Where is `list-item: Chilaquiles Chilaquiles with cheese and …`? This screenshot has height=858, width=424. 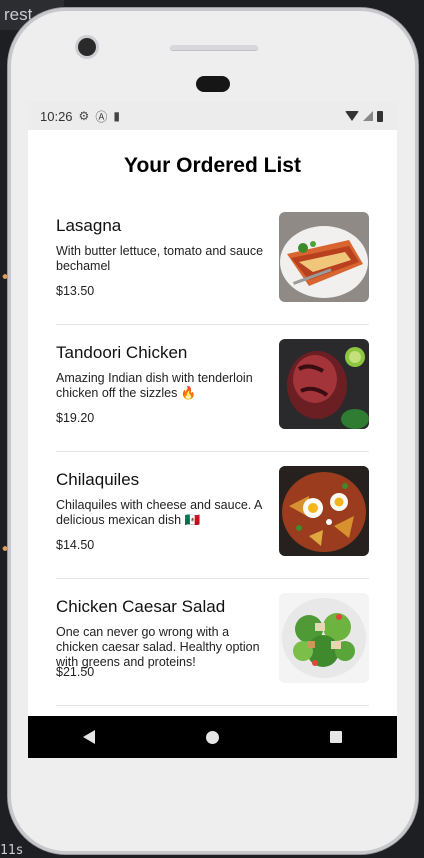
list-item: Chilaquiles Chilaquiles with cheese and … is located at coordinates (212, 515).